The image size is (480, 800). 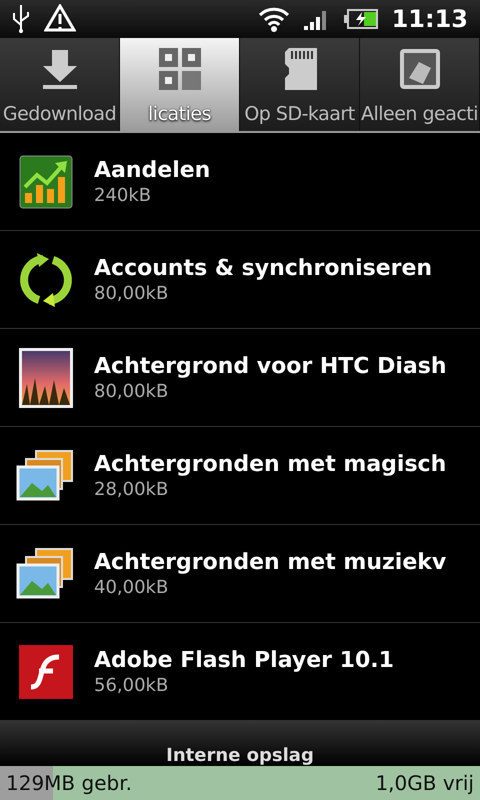 What do you see at coordinates (240, 182) in the screenshot?
I see `app-row: Aandelen 240kB` at bounding box center [240, 182].